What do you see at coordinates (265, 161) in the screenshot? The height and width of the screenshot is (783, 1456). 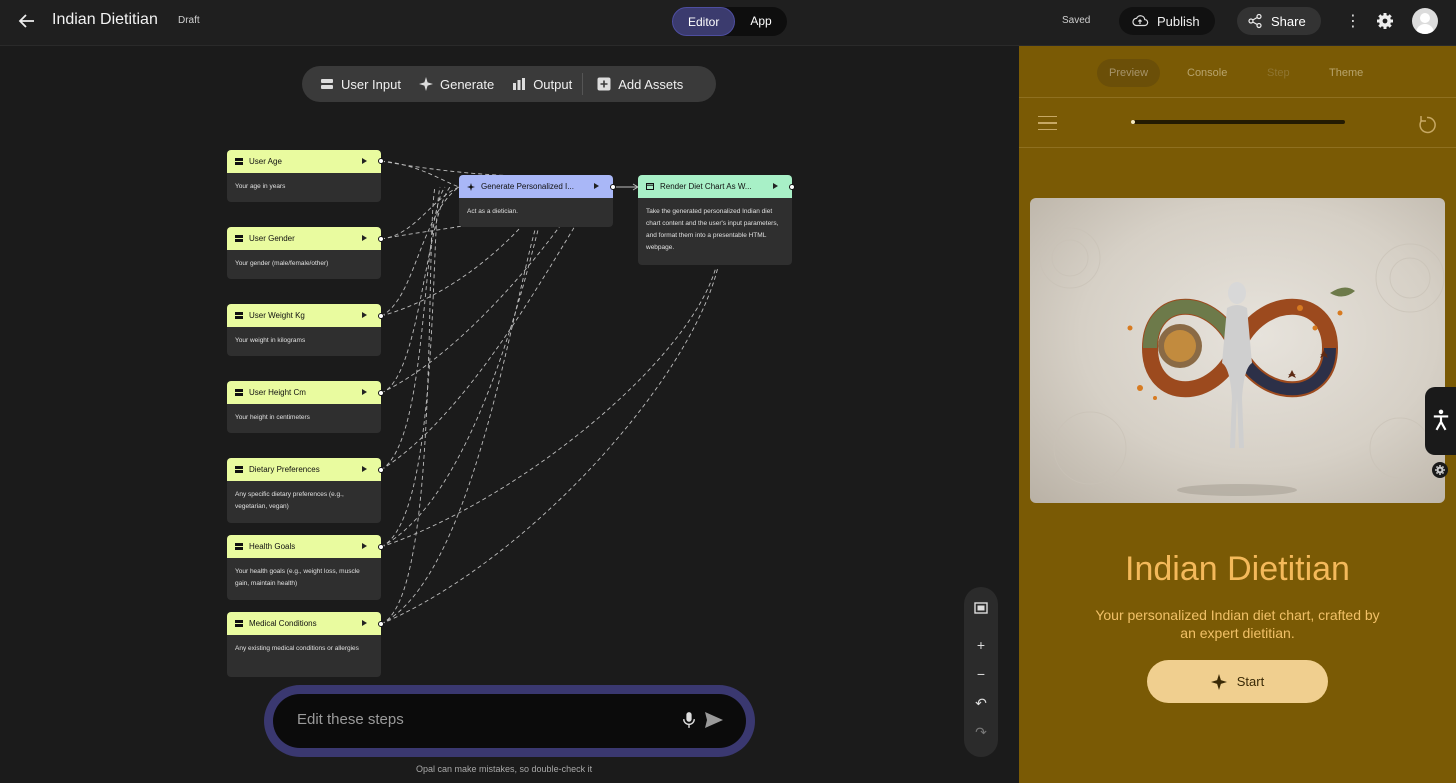 I see `node-title: User Age` at bounding box center [265, 161].